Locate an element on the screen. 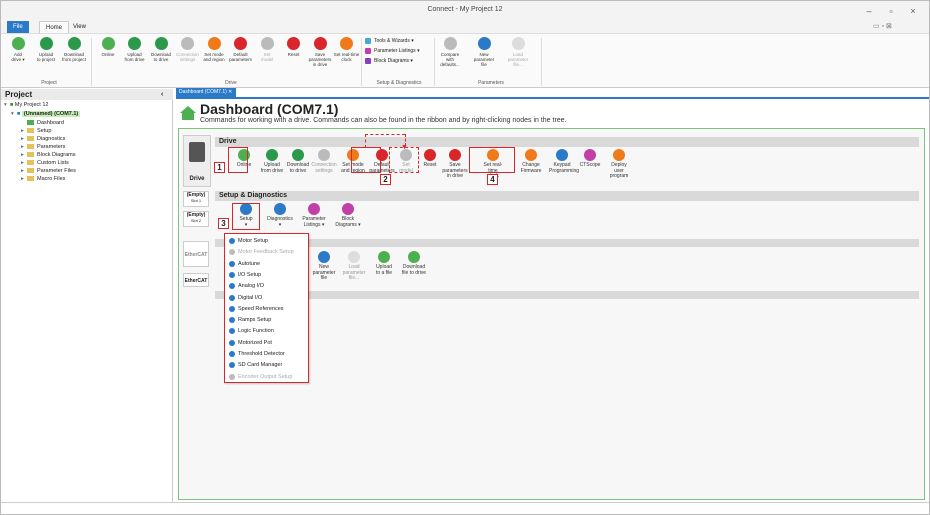  setup-button-2: Parameter Listings ▾ is located at coordinates (314, 215).